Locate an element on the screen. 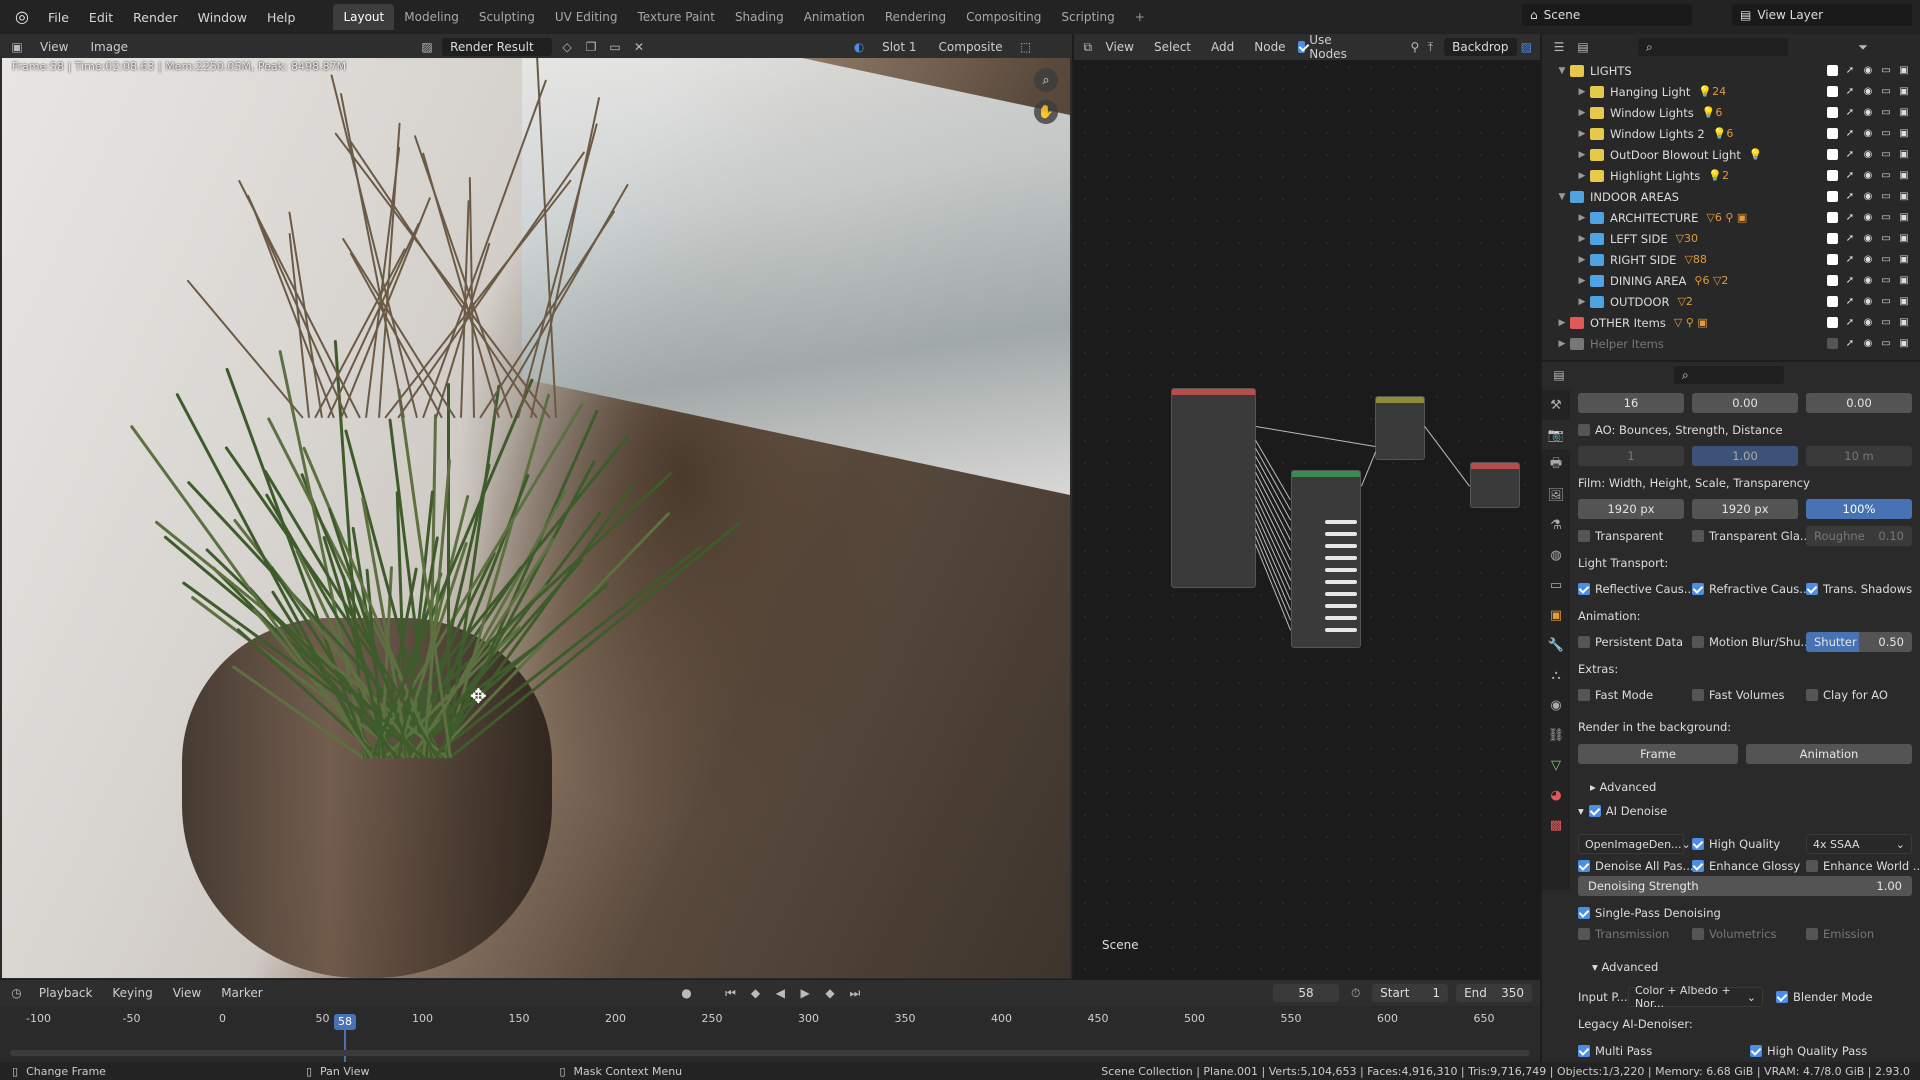 The height and width of the screenshot is (1080, 1920). reflective-checkbox is located at coordinates (1584, 589).